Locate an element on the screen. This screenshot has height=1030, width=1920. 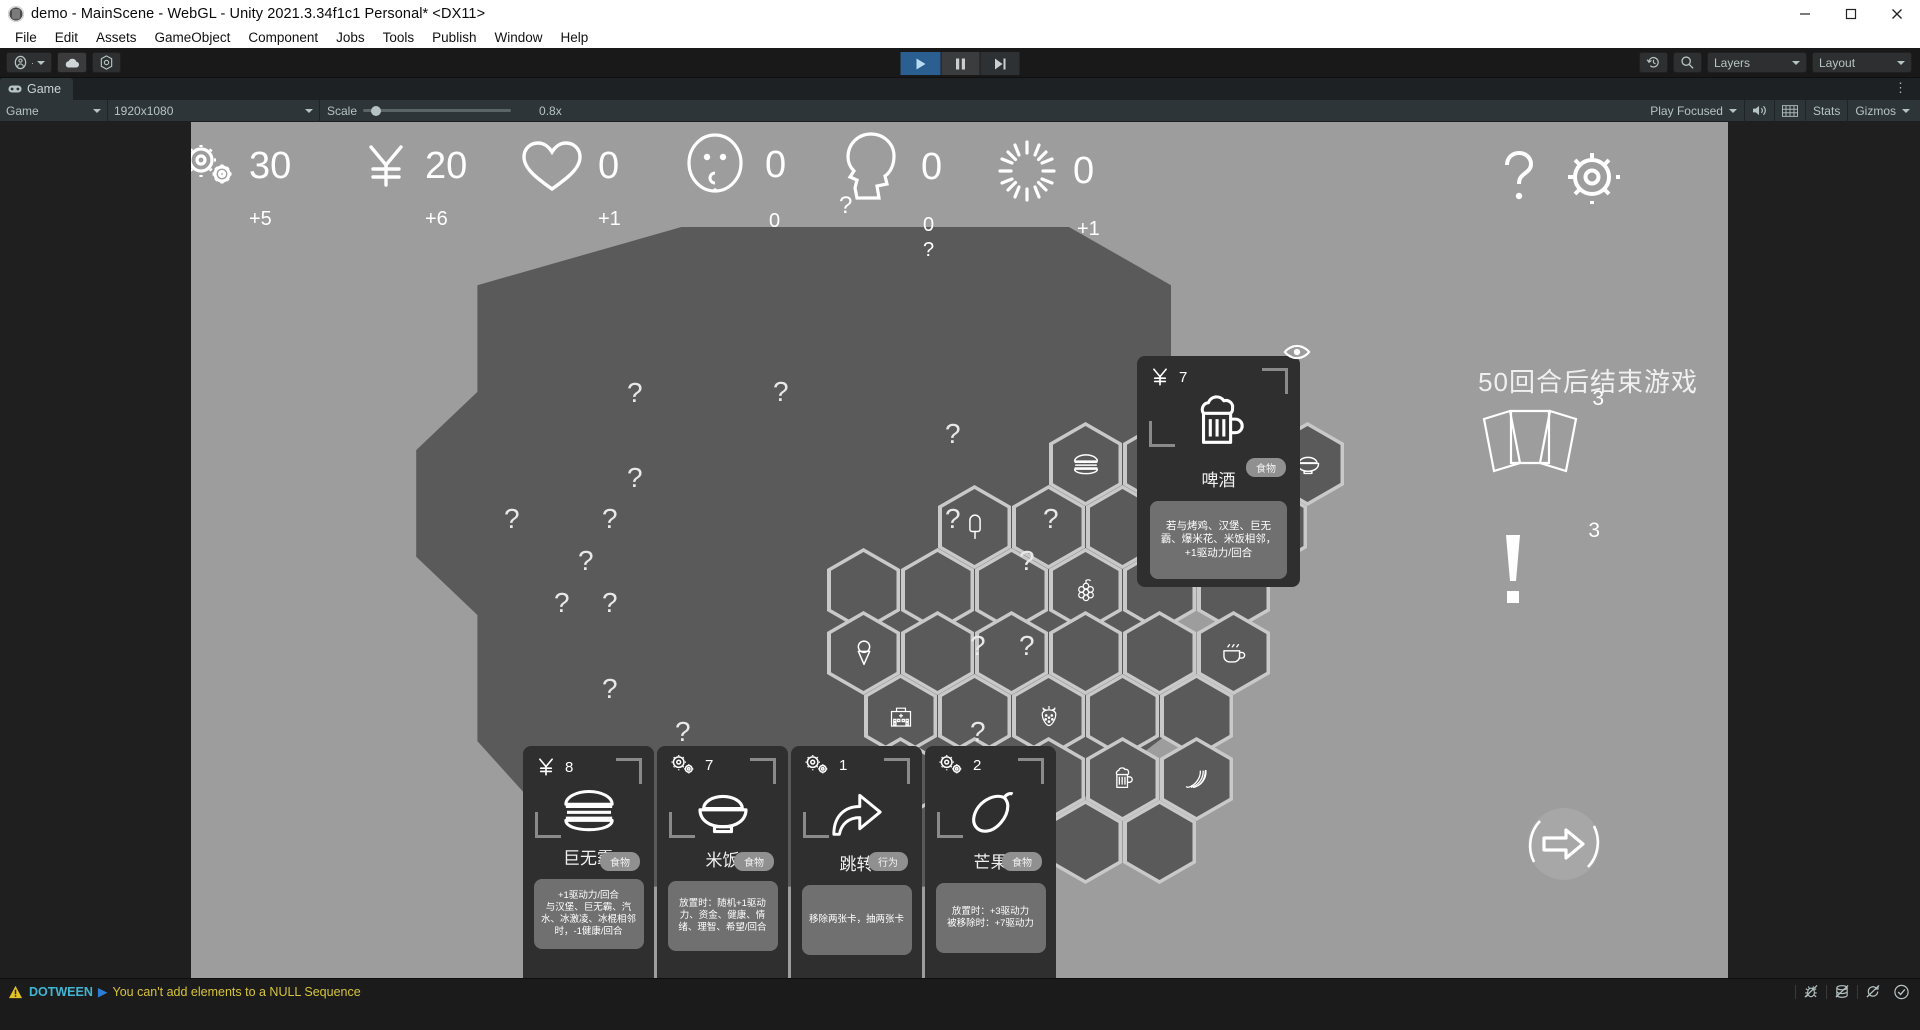
gear-icon is located at coordinates (1594, 178).